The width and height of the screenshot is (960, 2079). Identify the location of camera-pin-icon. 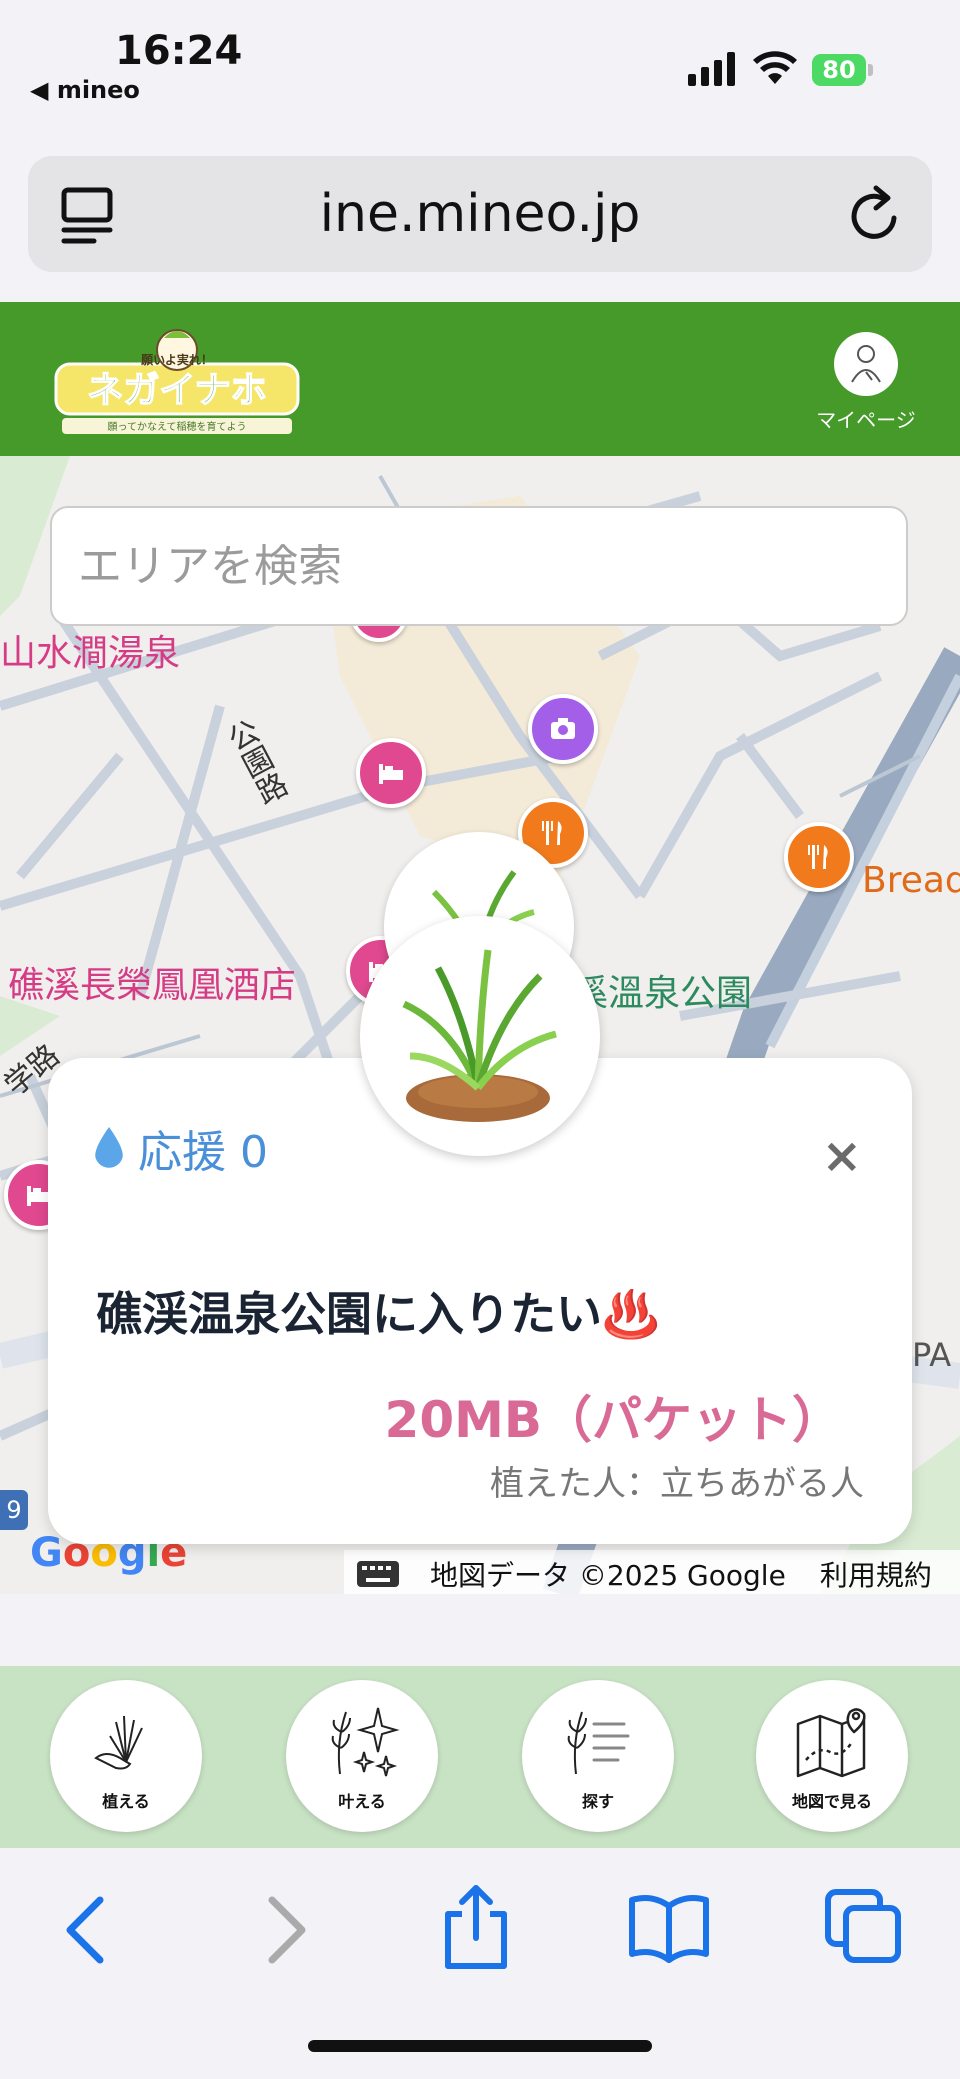
(563, 729).